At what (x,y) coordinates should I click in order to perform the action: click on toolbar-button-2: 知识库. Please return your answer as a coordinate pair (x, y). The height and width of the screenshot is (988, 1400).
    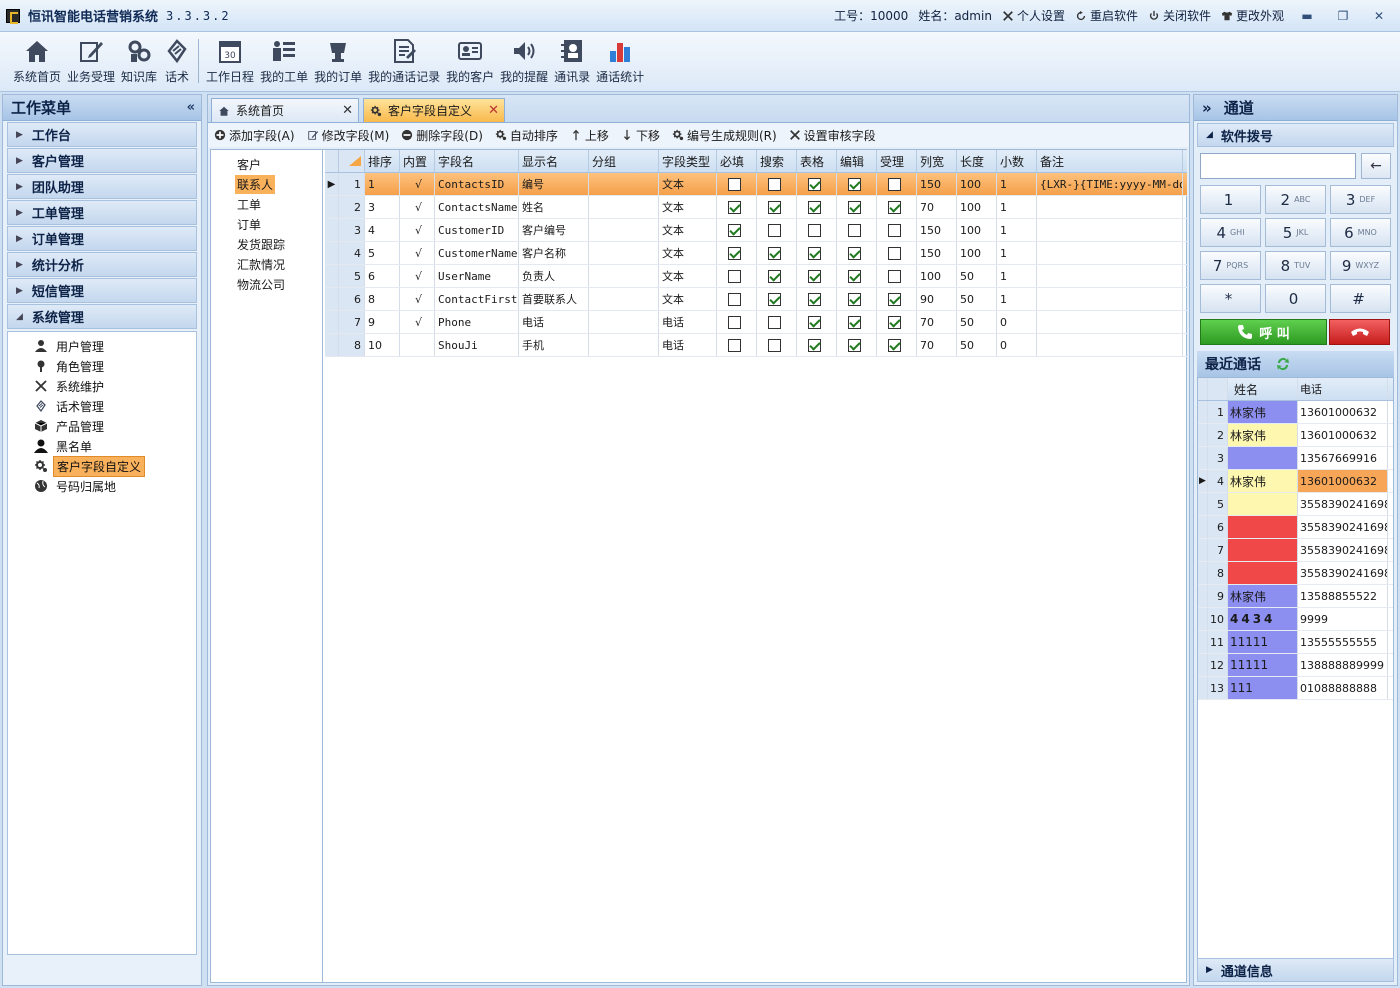
    Looking at the image, I should click on (139, 62).